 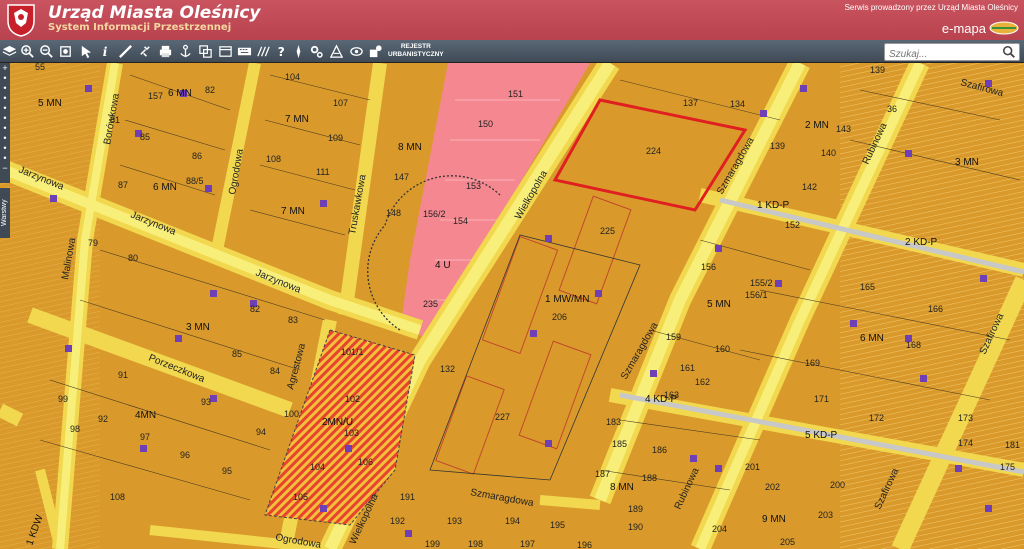 What do you see at coordinates (225, 51) in the screenshot?
I see `window-icon` at bounding box center [225, 51].